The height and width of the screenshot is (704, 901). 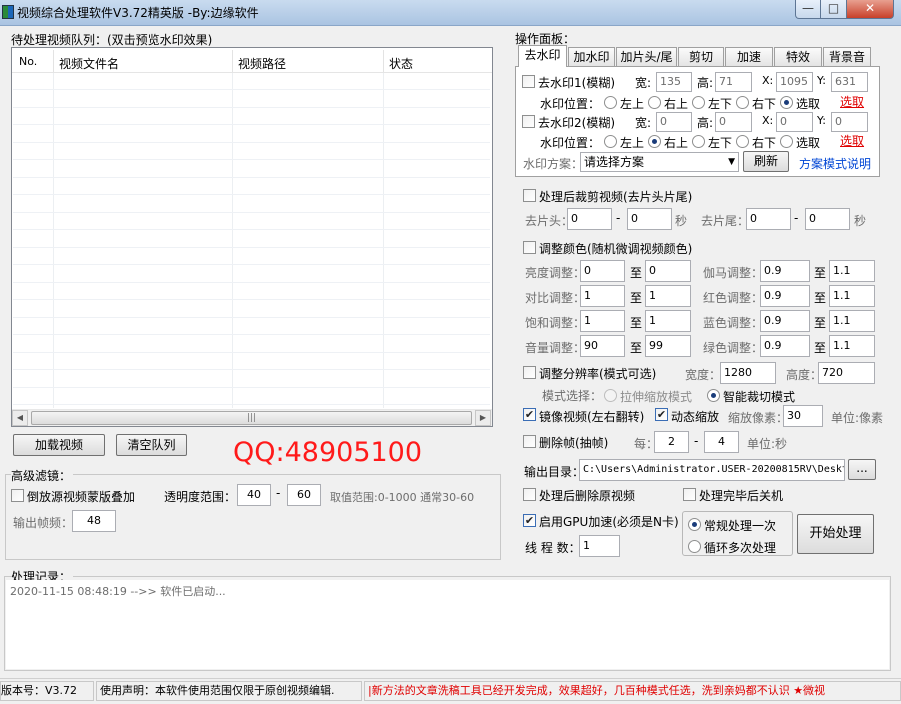 I want to click on mirror-checkbox: ✔, so click(x=529, y=414).